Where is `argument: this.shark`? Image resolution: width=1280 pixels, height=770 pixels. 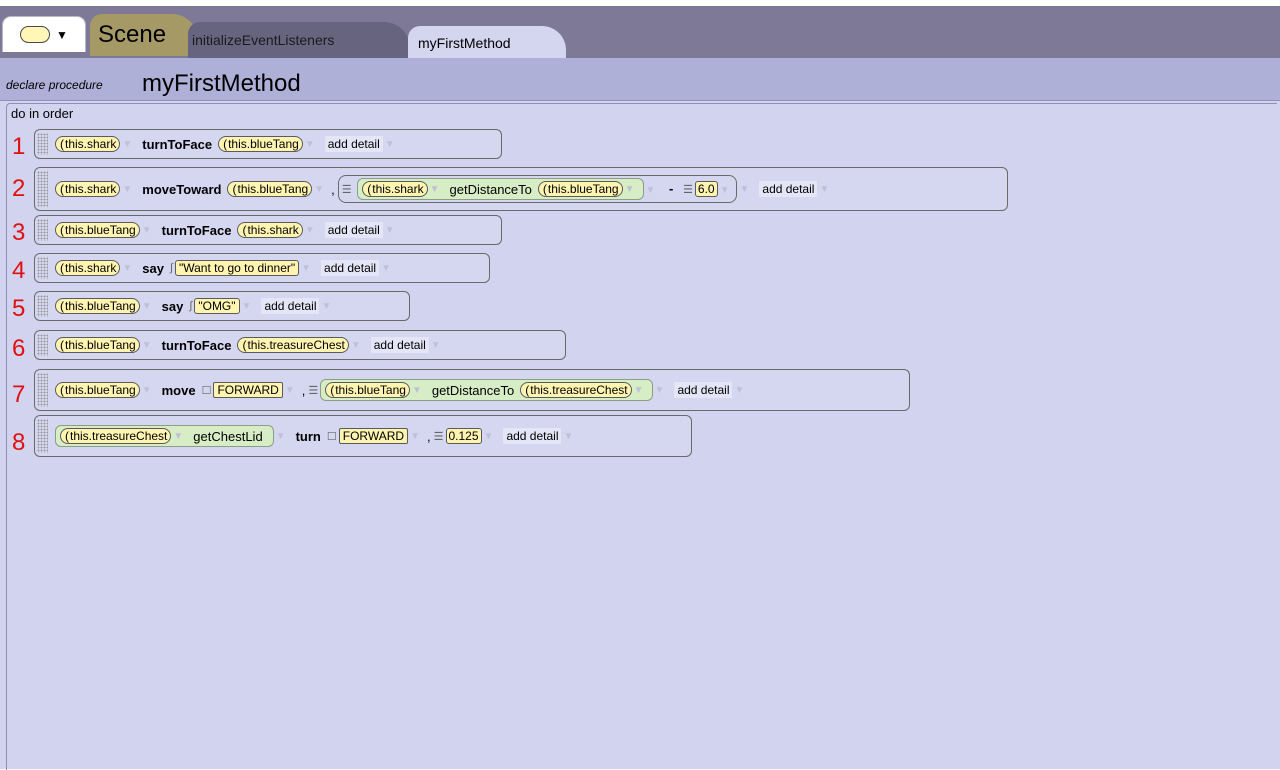
argument: this.shark is located at coordinates (270, 230).